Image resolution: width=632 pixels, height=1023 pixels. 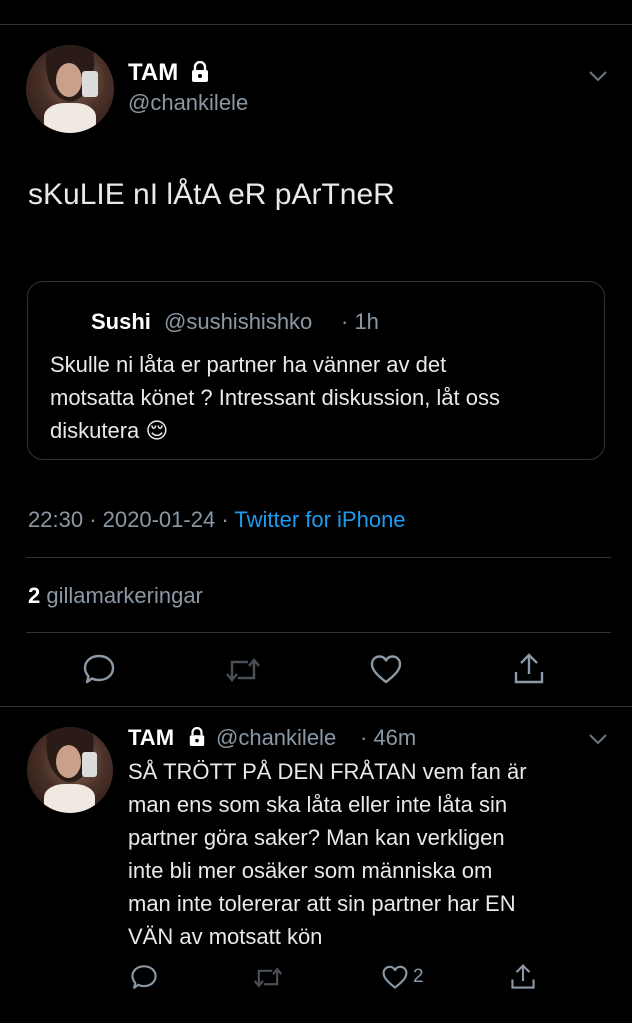 What do you see at coordinates (56, 519) in the screenshot?
I see `tweet-time: 22:30` at bounding box center [56, 519].